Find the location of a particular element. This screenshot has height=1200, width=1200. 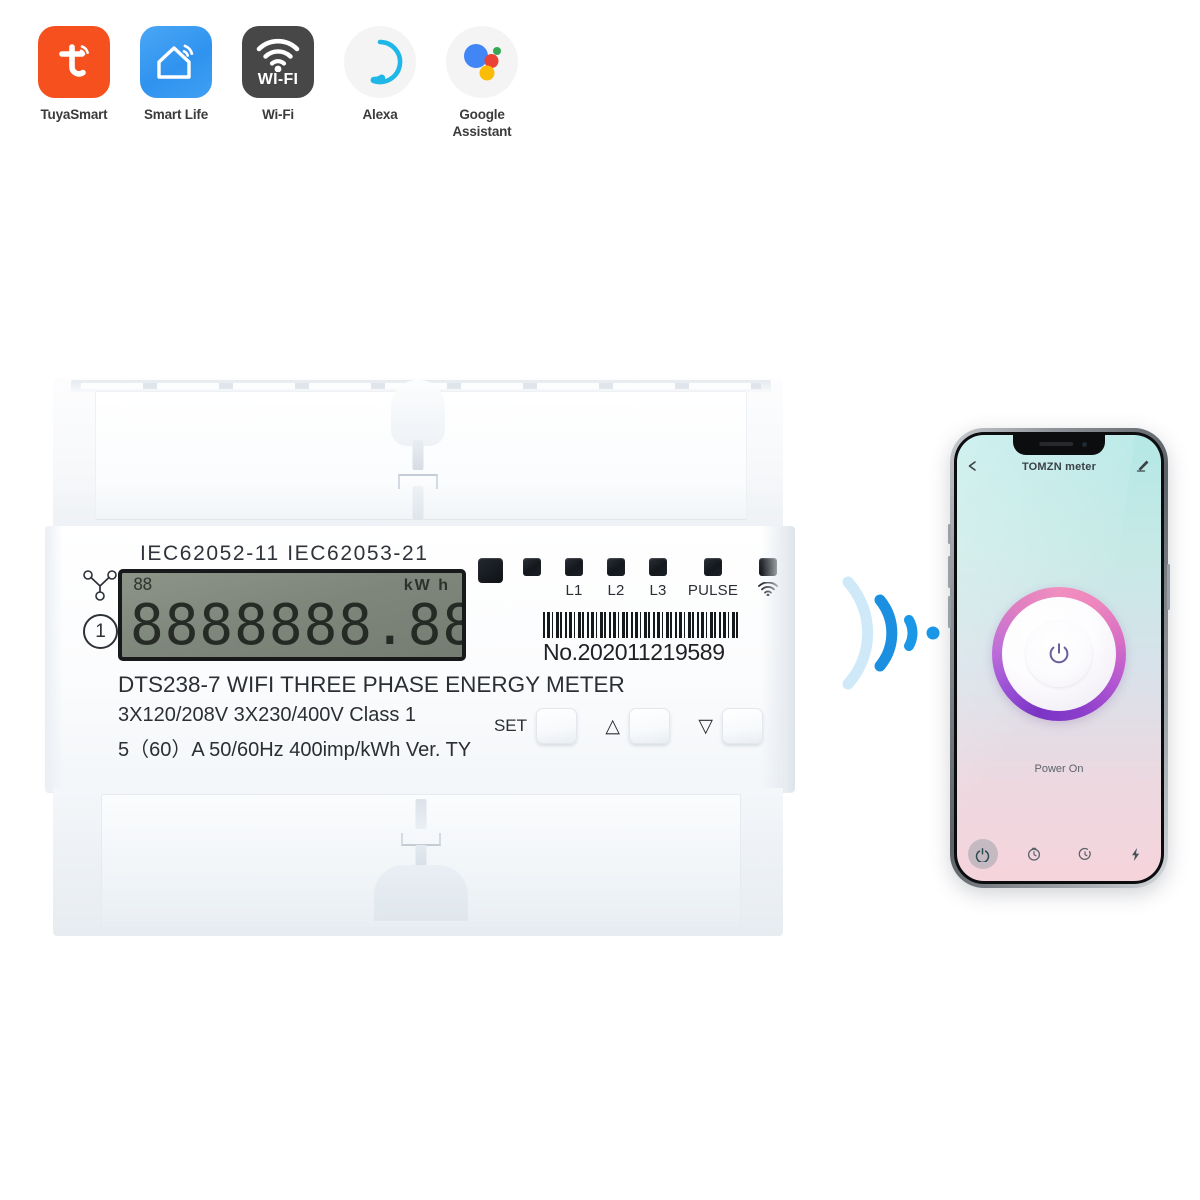

led-l3: L3 is located at coordinates (658, 578).